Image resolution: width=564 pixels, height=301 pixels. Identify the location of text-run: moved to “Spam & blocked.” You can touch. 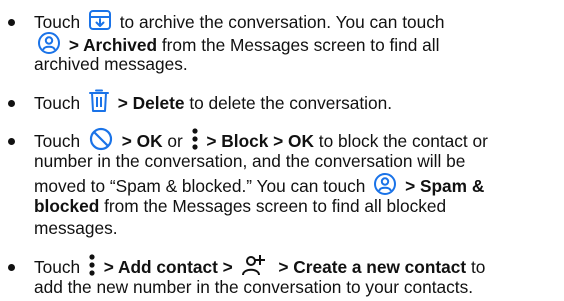
(200, 186).